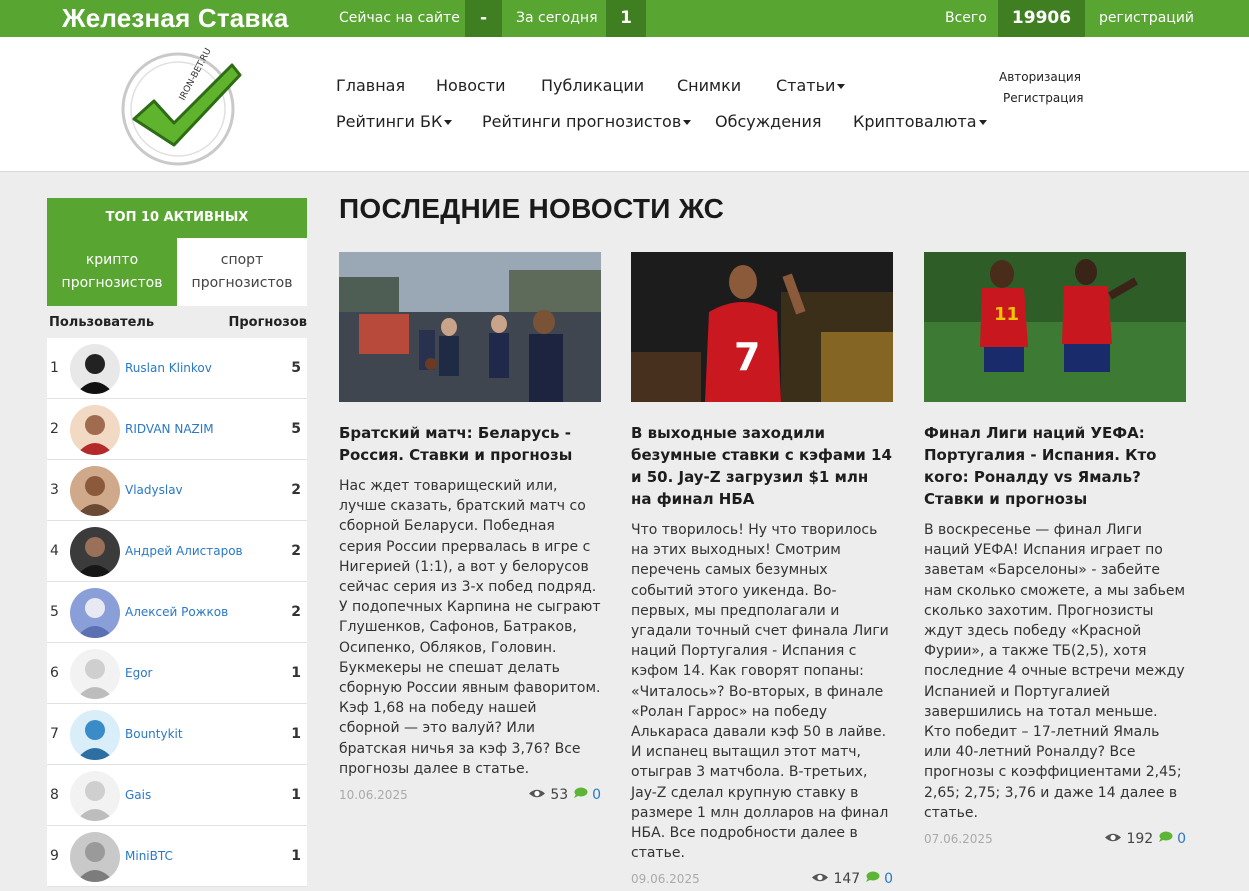  I want to click on nav-articles-dropdown: Статьи, so click(811, 85).